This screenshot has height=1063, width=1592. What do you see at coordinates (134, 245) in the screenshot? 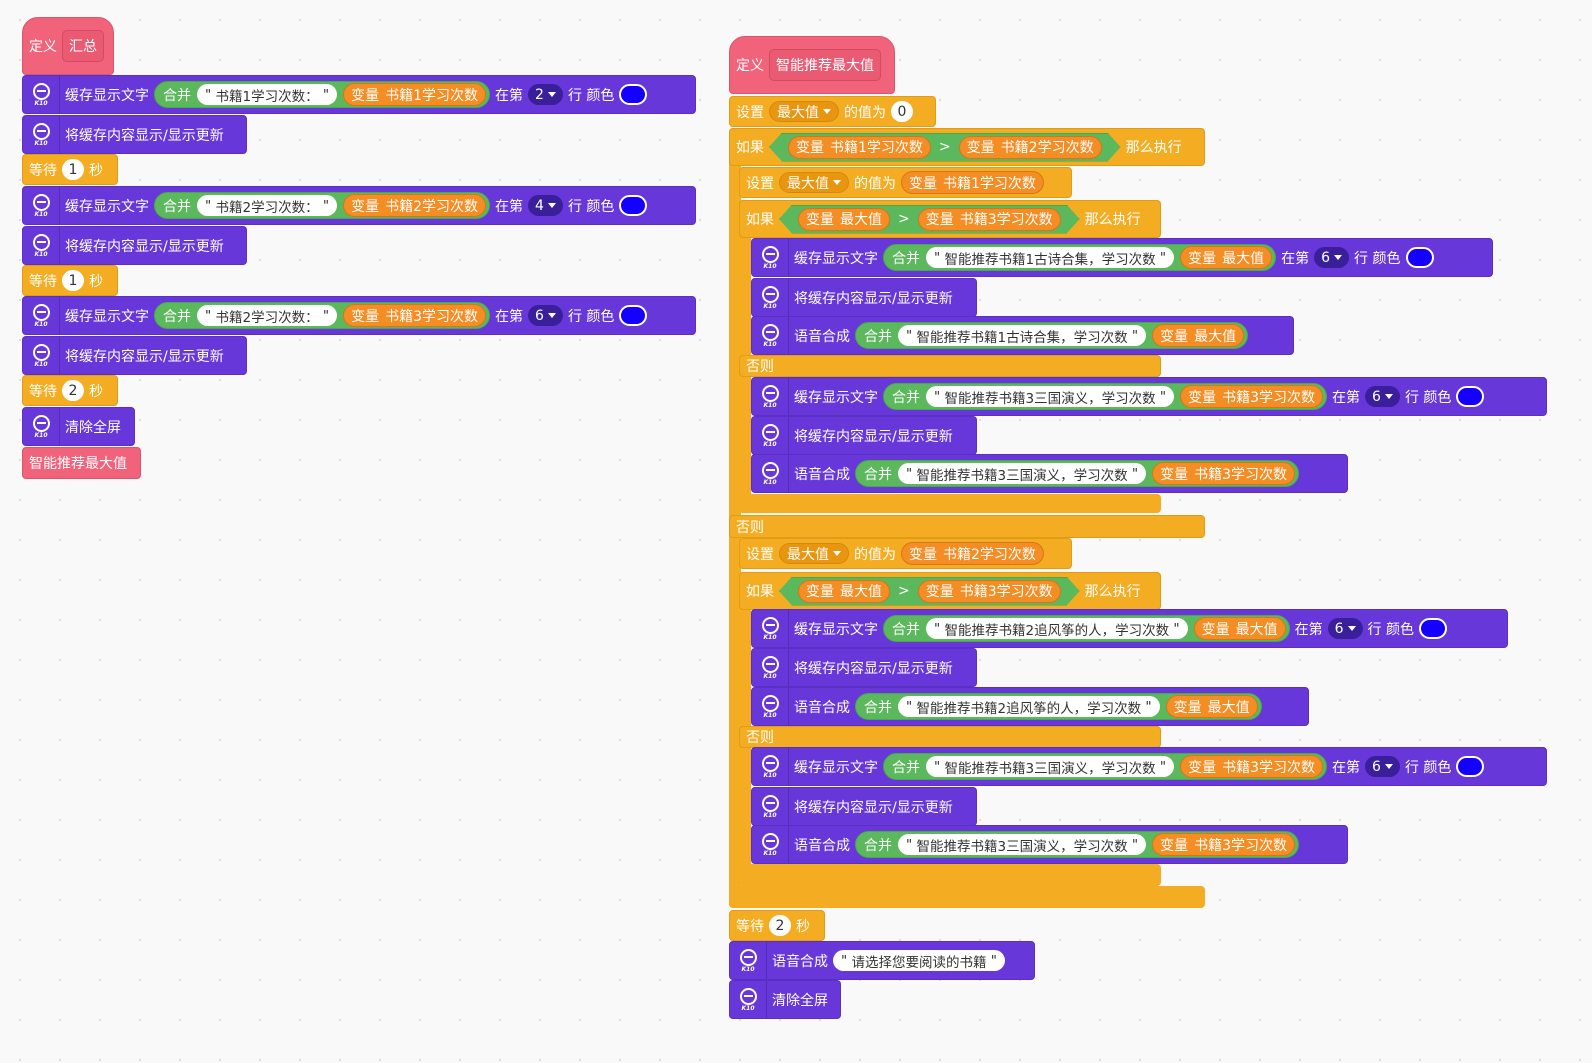
I see `show-update-block-2: K10 将缓存内容显示/显示更新` at bounding box center [134, 245].